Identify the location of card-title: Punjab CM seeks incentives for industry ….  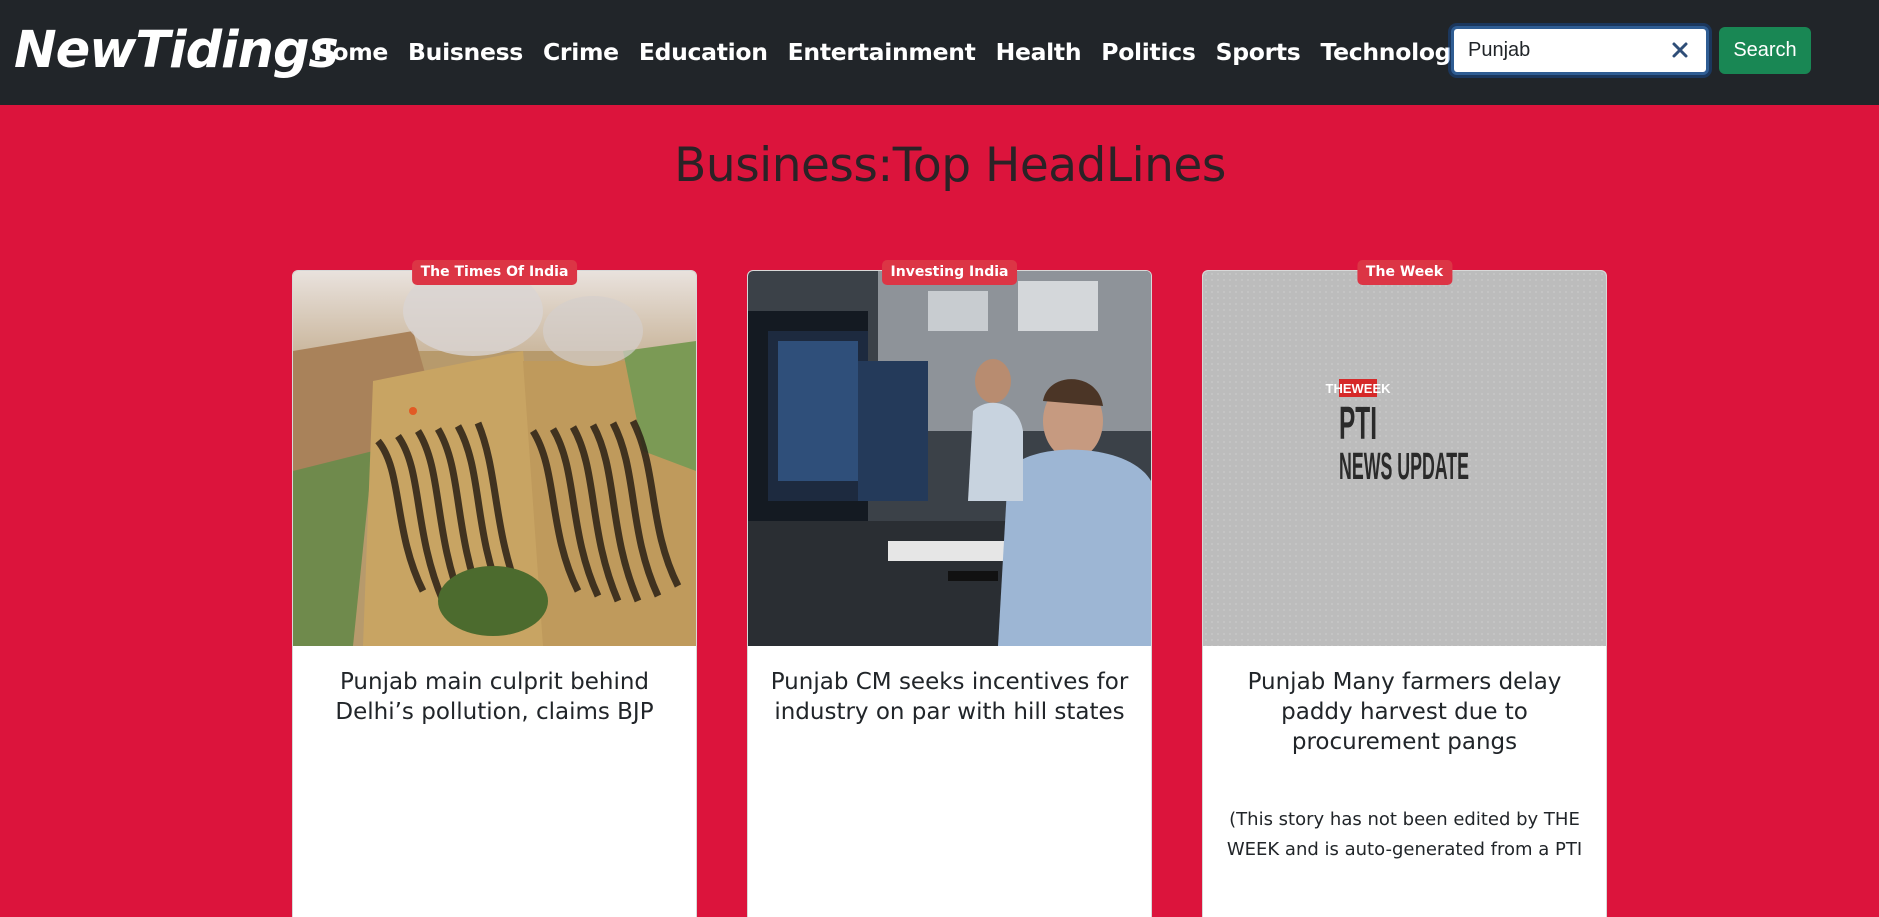
(949, 697).